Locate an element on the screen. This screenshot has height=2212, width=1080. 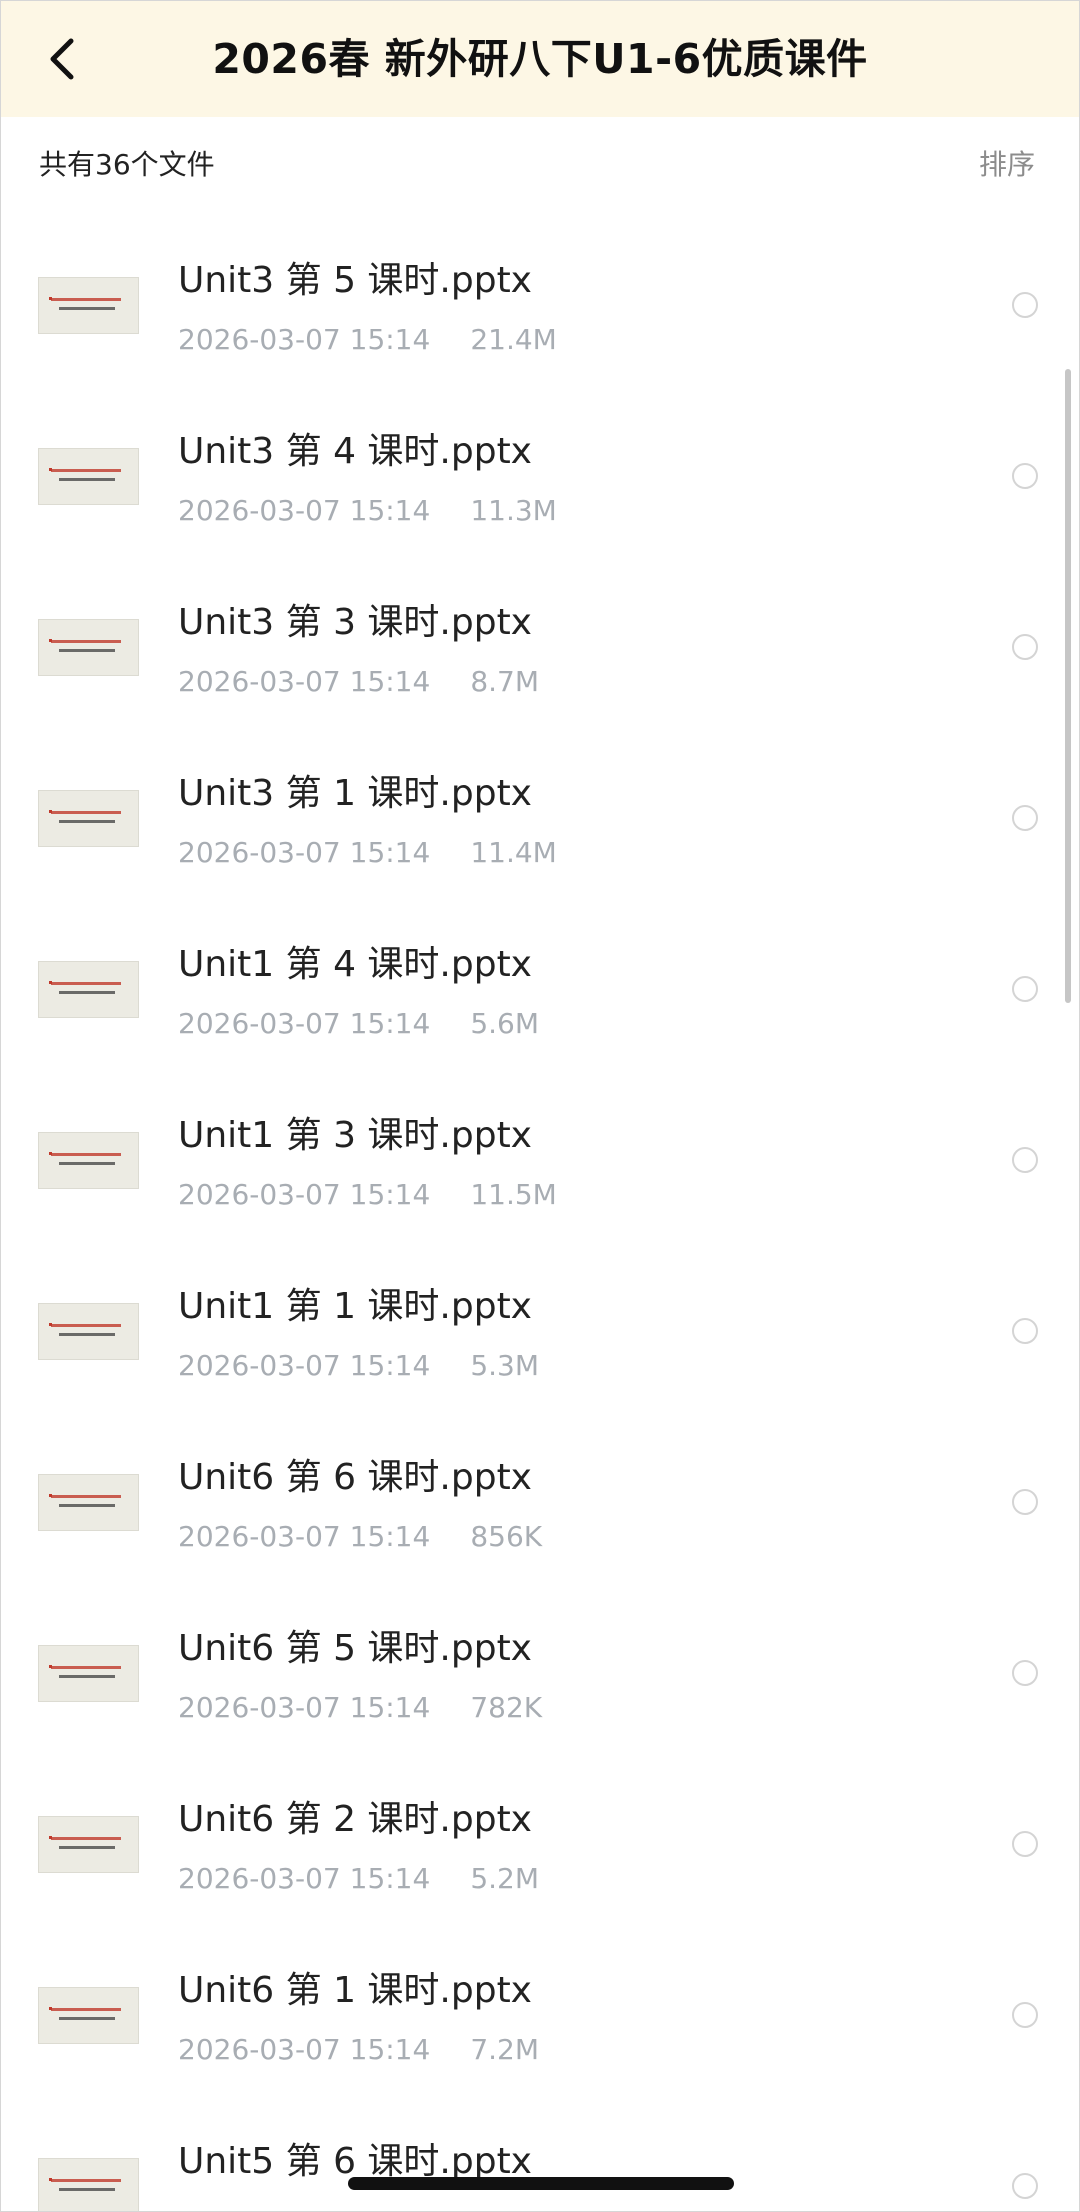
file-row: Unit3 第 5 课时.pptx 2026-03-07 15:14 21.4M is located at coordinates (540, 302).